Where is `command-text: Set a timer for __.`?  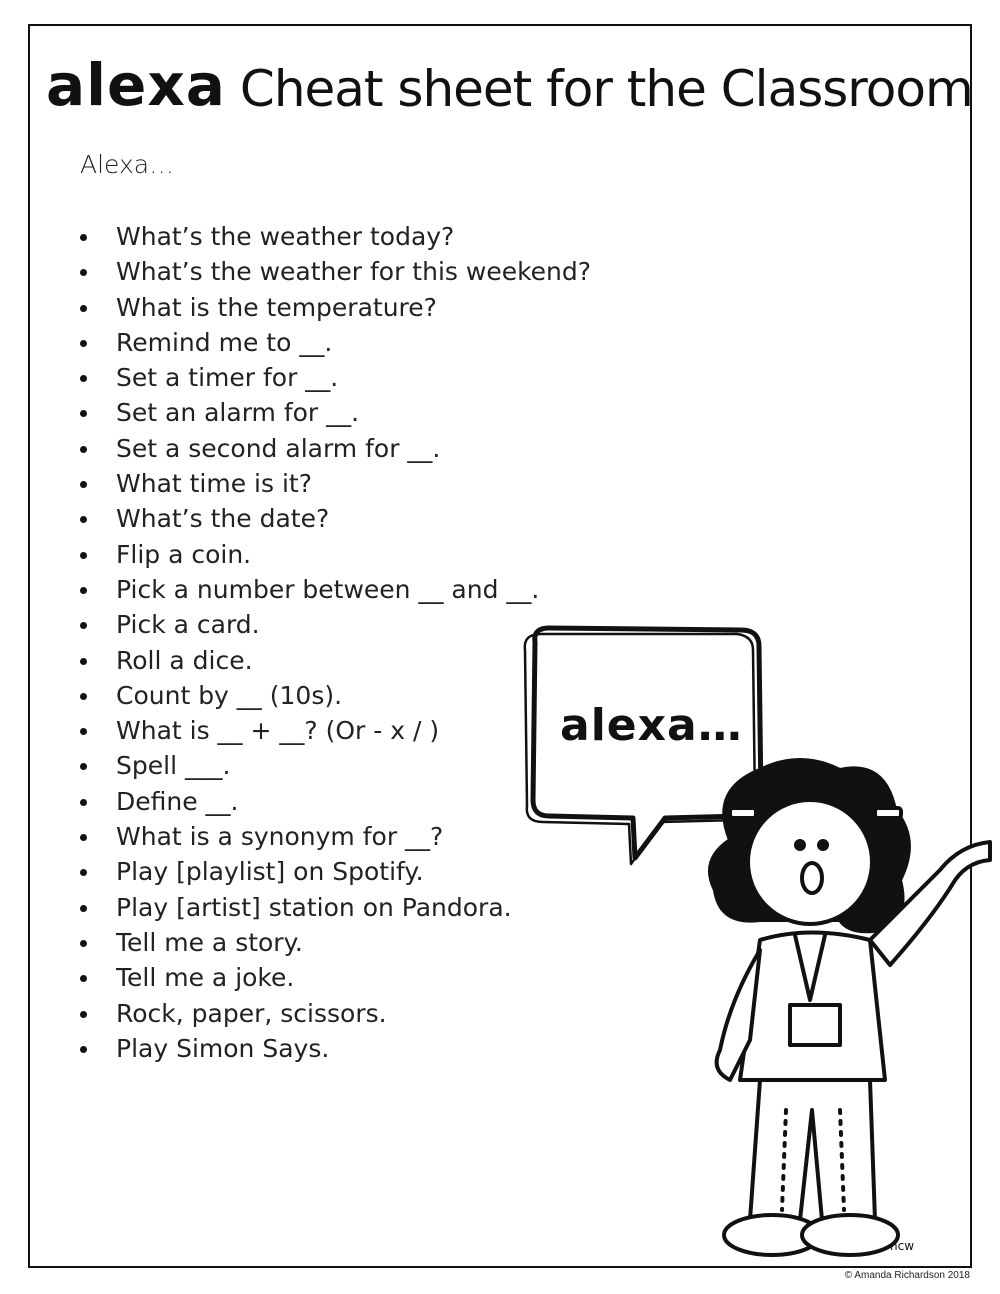 command-text: Set a timer for __. is located at coordinates (227, 378).